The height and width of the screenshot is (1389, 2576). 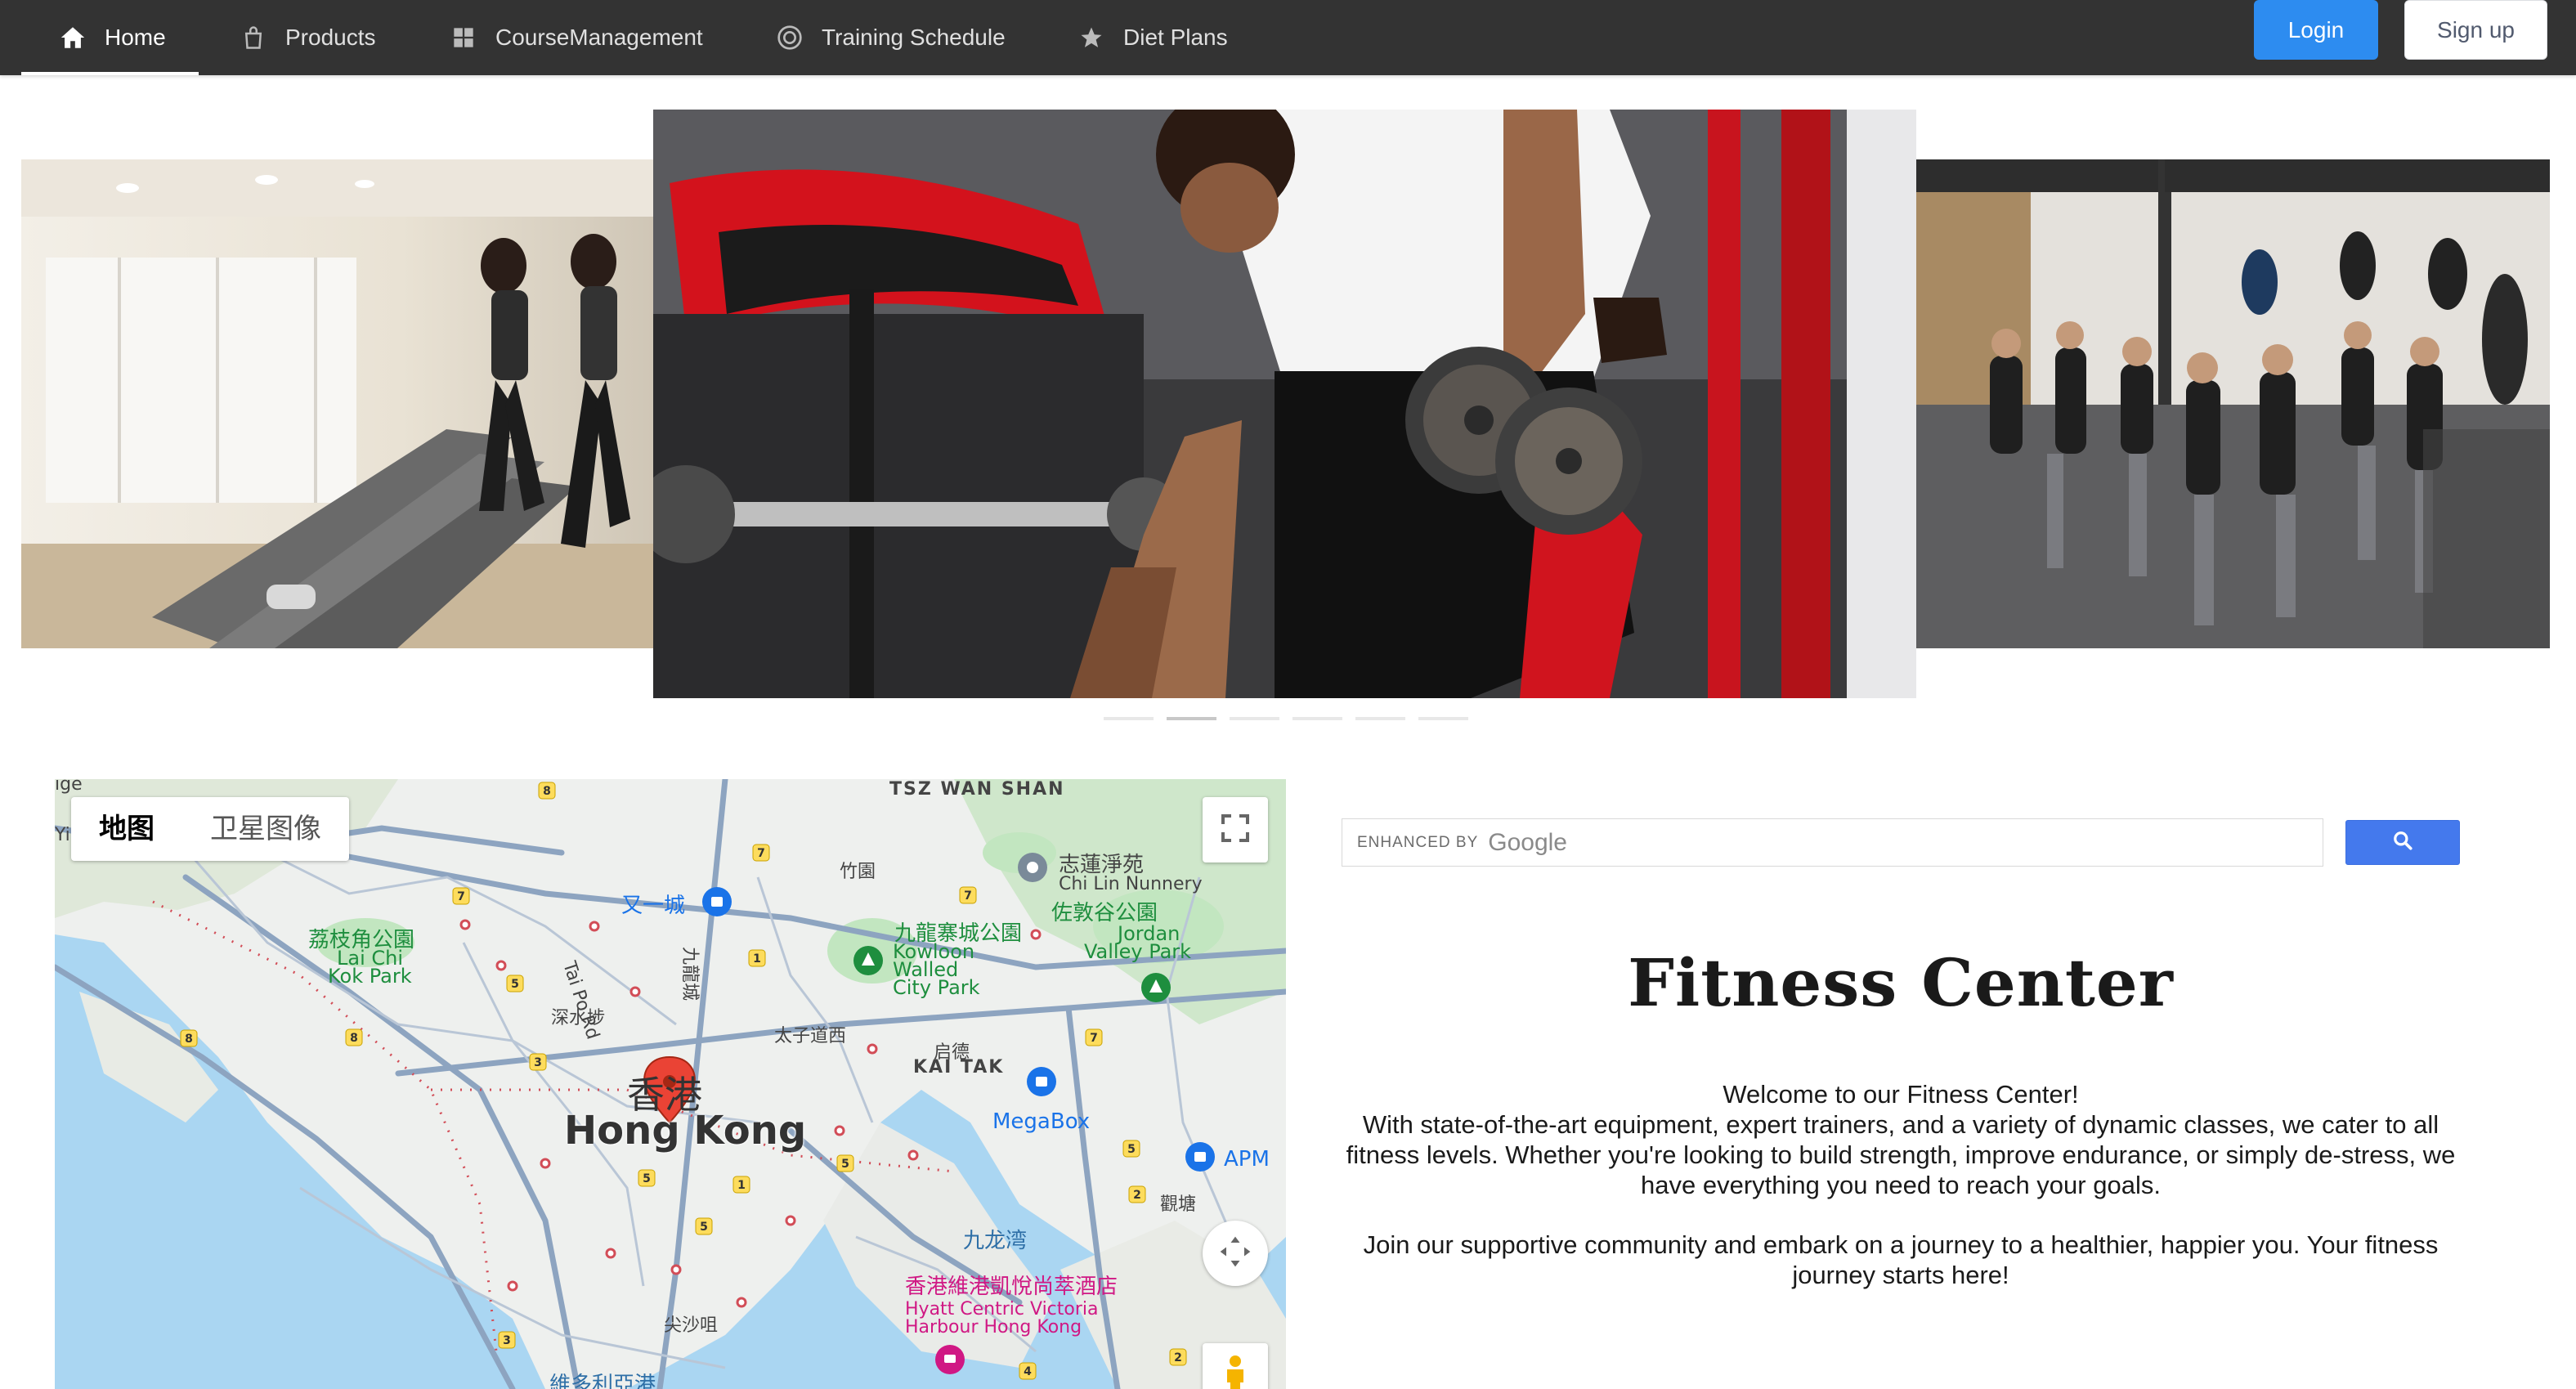 What do you see at coordinates (937, 988) in the screenshot?
I see `map-label: City Park` at bounding box center [937, 988].